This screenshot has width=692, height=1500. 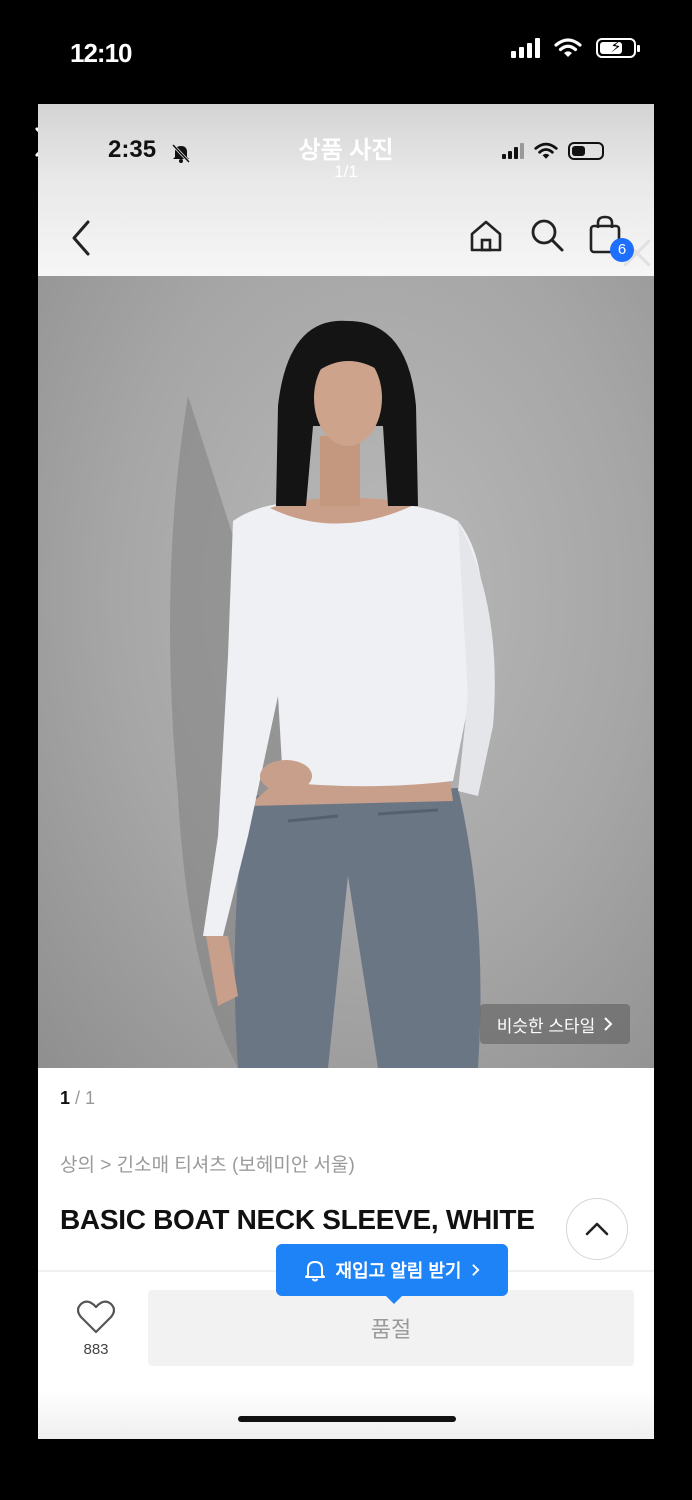 I want to click on image-counter: 1 / 1, so click(x=77, y=1098).